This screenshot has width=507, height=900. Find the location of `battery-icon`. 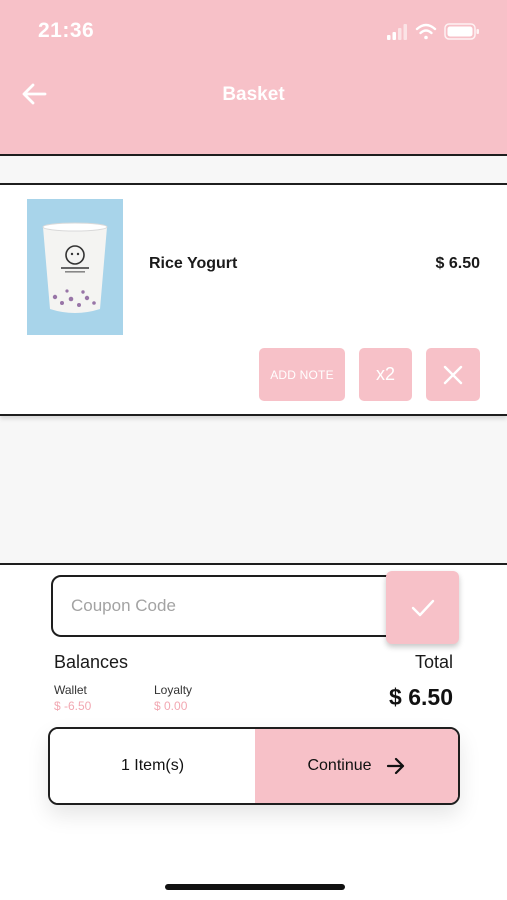

battery-icon is located at coordinates (461, 31).